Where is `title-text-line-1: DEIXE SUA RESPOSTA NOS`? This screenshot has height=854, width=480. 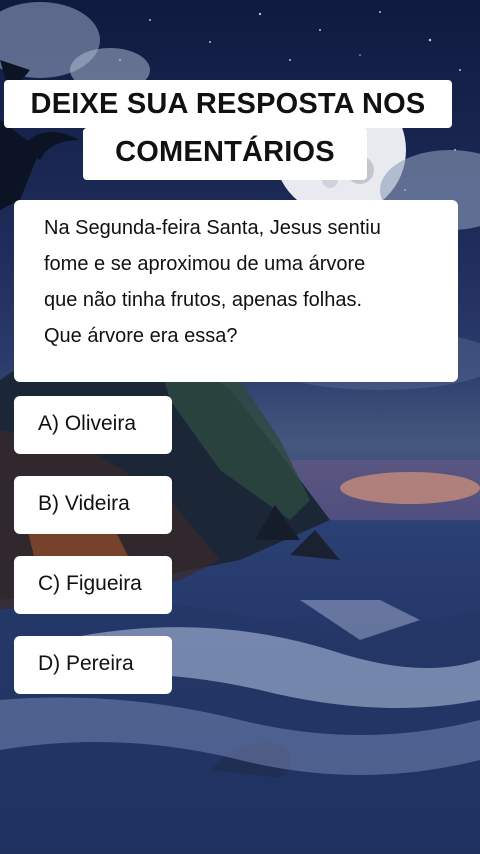 title-text-line-1: DEIXE SUA RESPOSTA NOS is located at coordinates (228, 104).